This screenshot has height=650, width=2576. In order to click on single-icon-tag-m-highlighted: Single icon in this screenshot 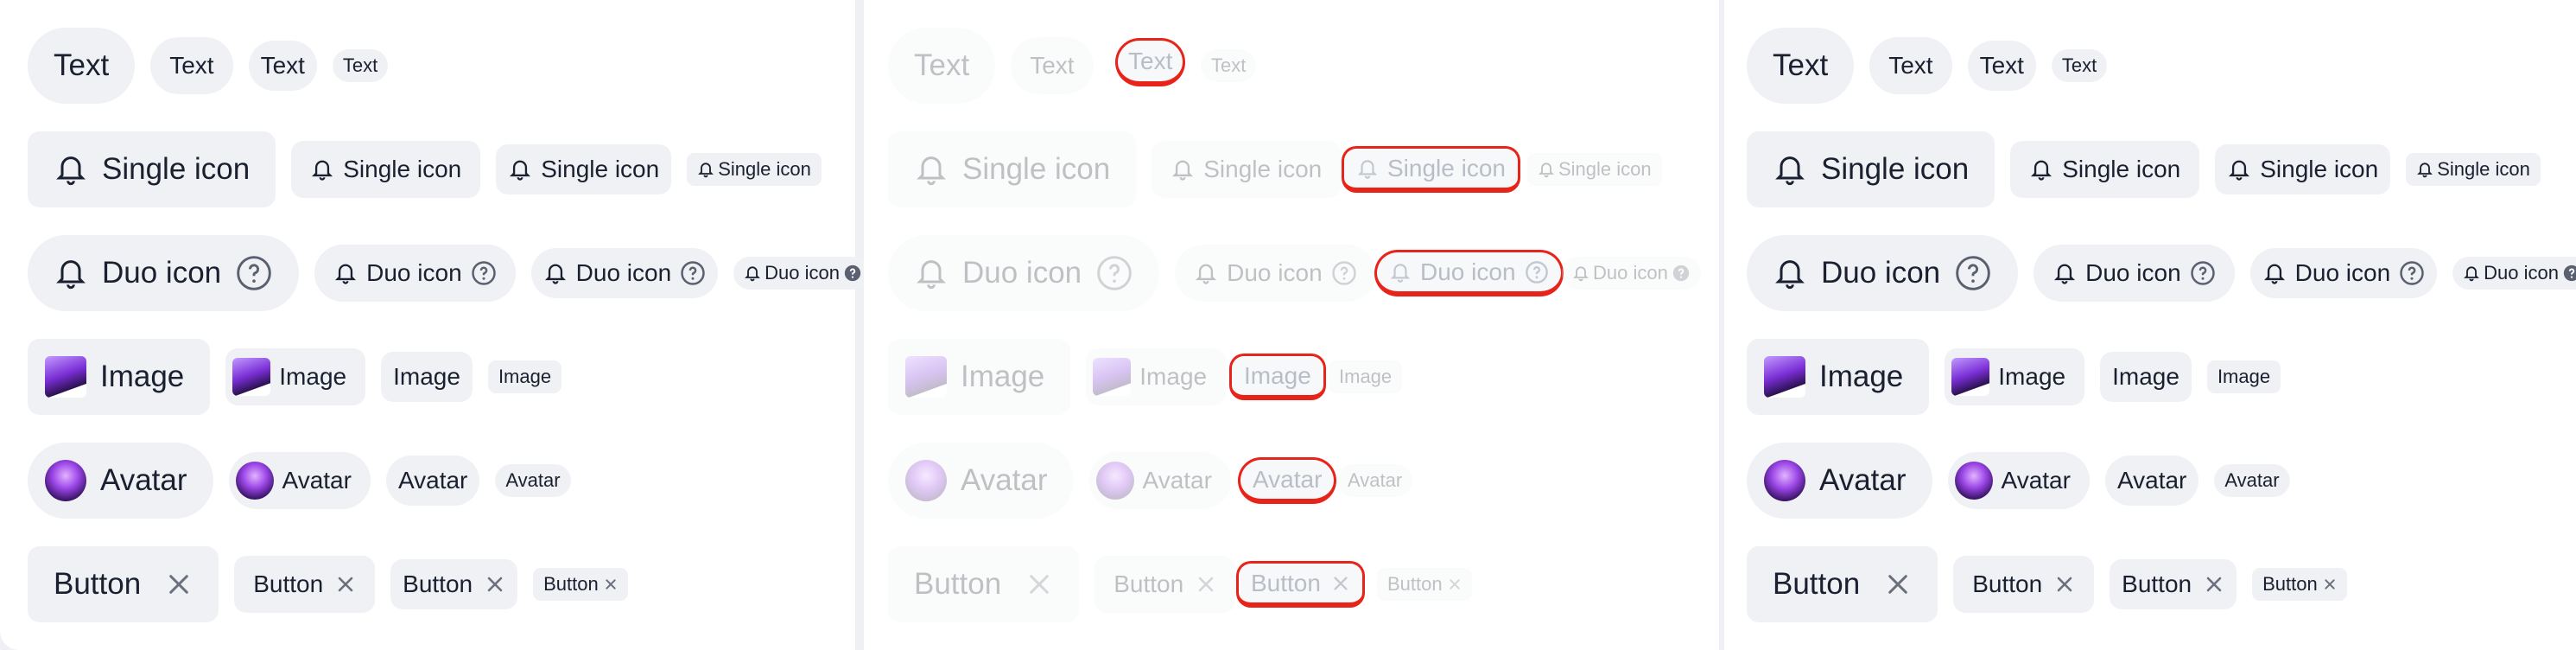, I will do `click(1431, 170)`.